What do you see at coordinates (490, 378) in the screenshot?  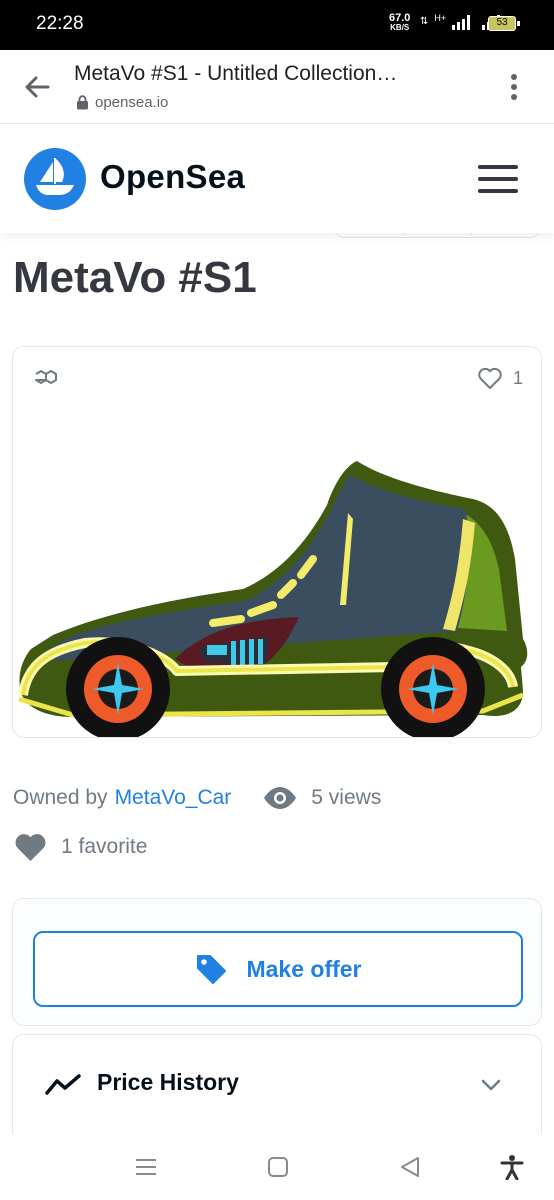 I see `heart-outline-icon` at bounding box center [490, 378].